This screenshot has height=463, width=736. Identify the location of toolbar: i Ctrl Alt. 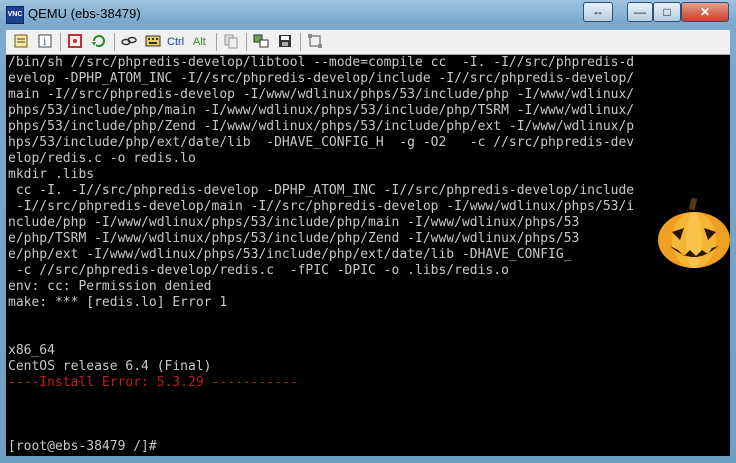
(368, 42).